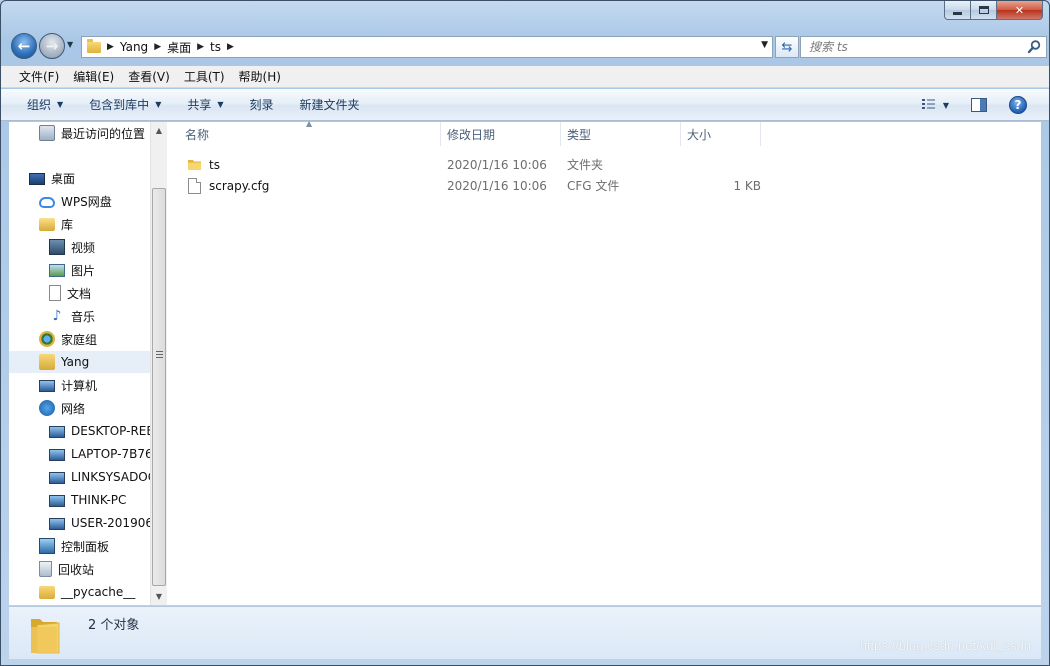  What do you see at coordinates (57, 270) in the screenshot?
I see `picture-icon` at bounding box center [57, 270].